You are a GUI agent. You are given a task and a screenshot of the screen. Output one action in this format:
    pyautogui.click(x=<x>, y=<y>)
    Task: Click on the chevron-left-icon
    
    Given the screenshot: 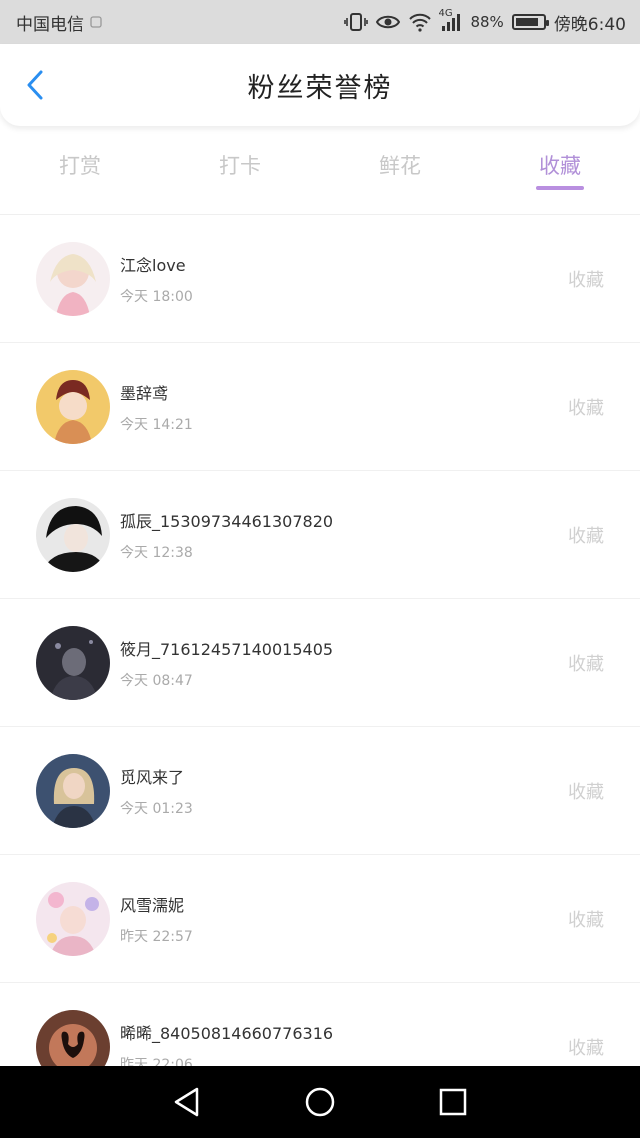 What is the action you would take?
    pyautogui.click(x=35, y=85)
    